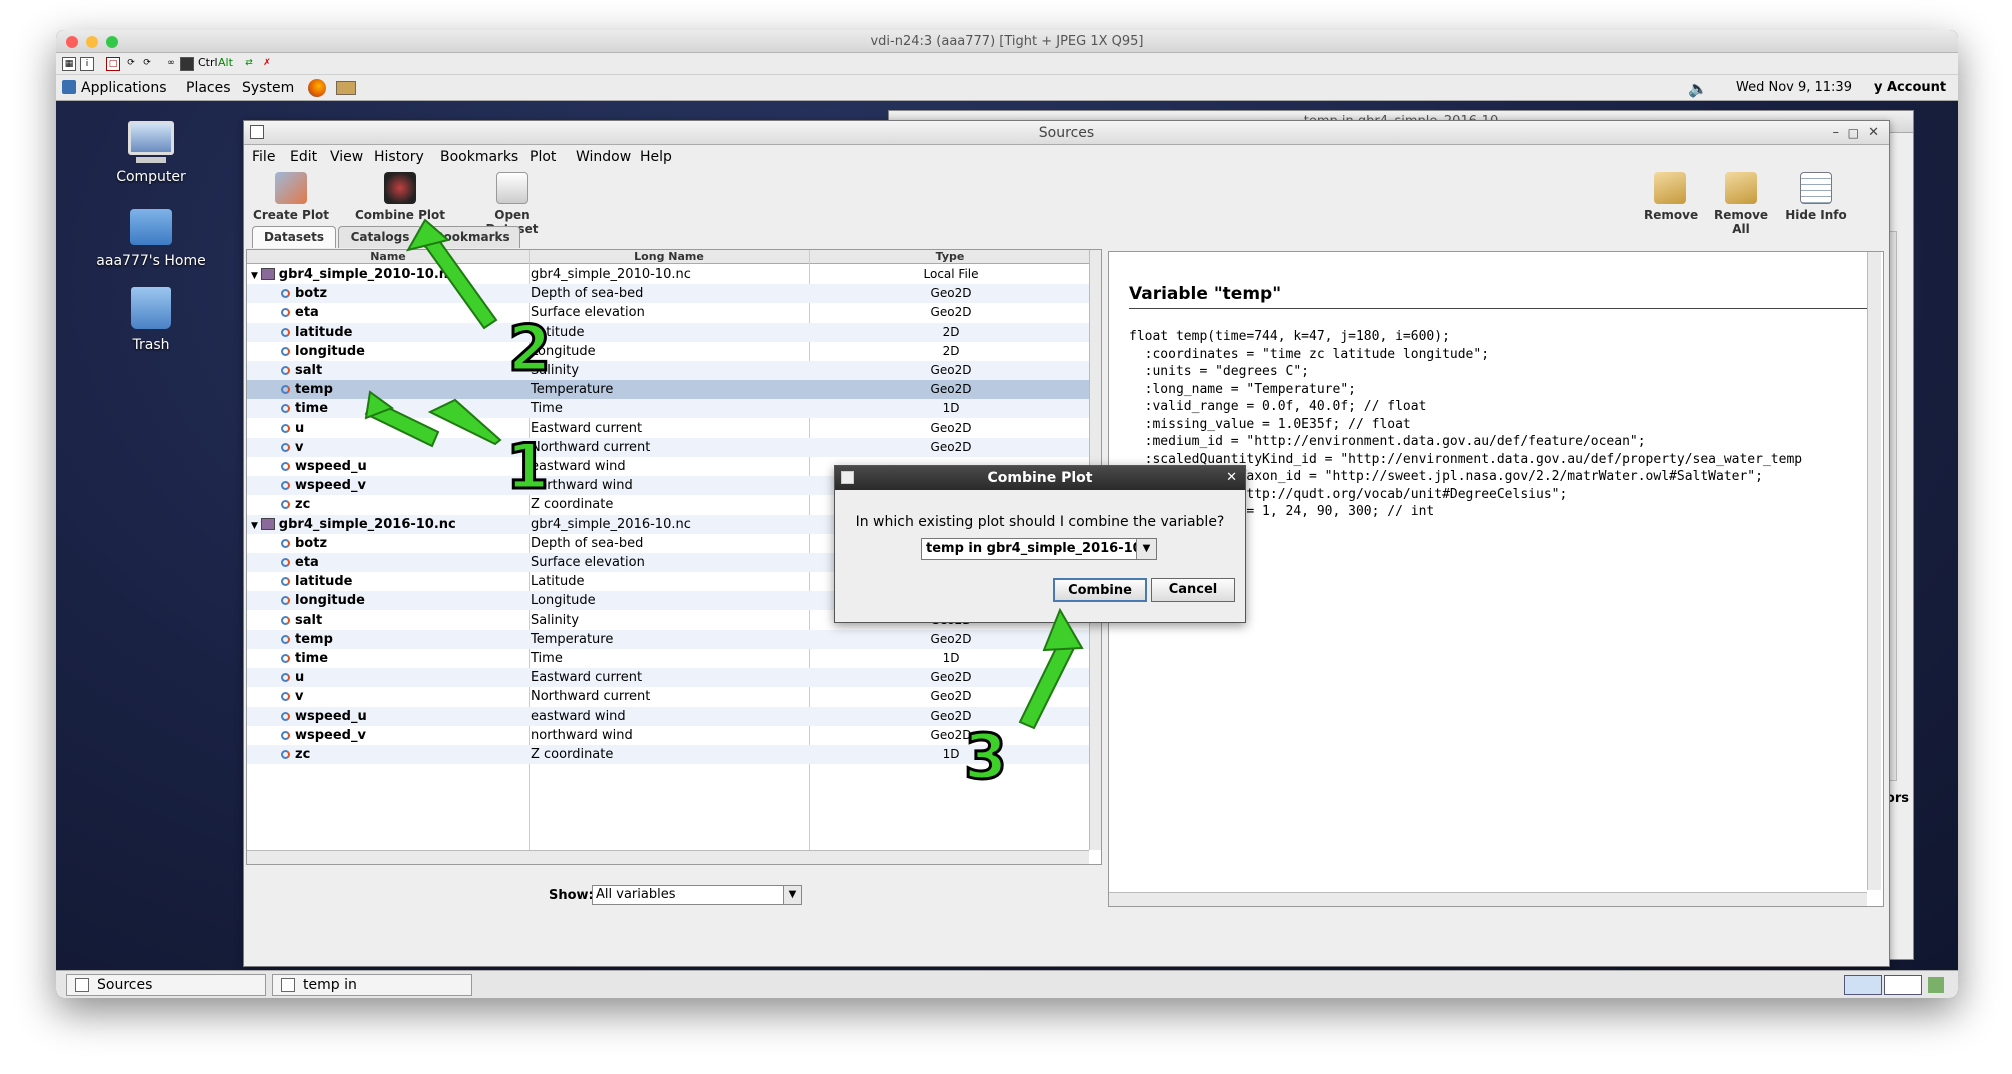  Describe the element at coordinates (527, 466) in the screenshot. I see `annotation-number-1: 1` at that location.